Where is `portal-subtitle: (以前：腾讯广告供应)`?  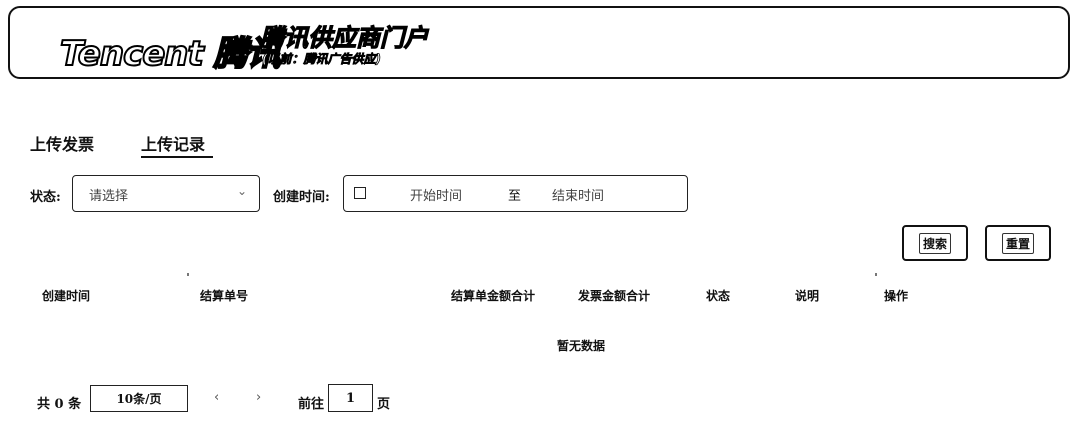
portal-subtitle: (以前：腾讯广告供应) is located at coordinates (322, 59).